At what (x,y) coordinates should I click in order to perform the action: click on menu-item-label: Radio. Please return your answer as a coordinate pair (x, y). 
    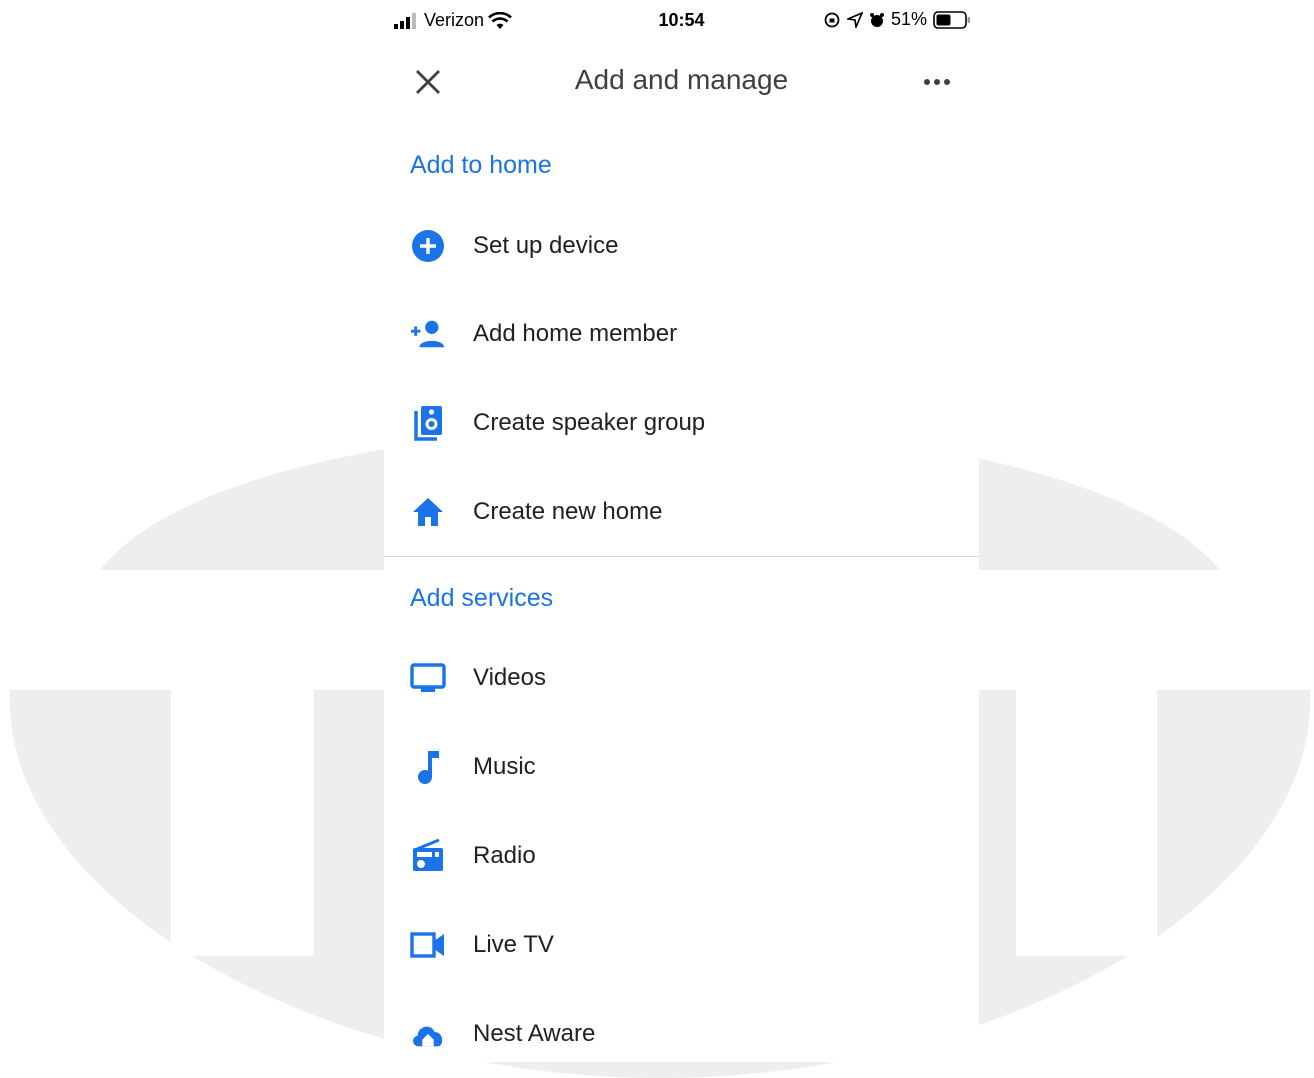
    Looking at the image, I should click on (504, 855).